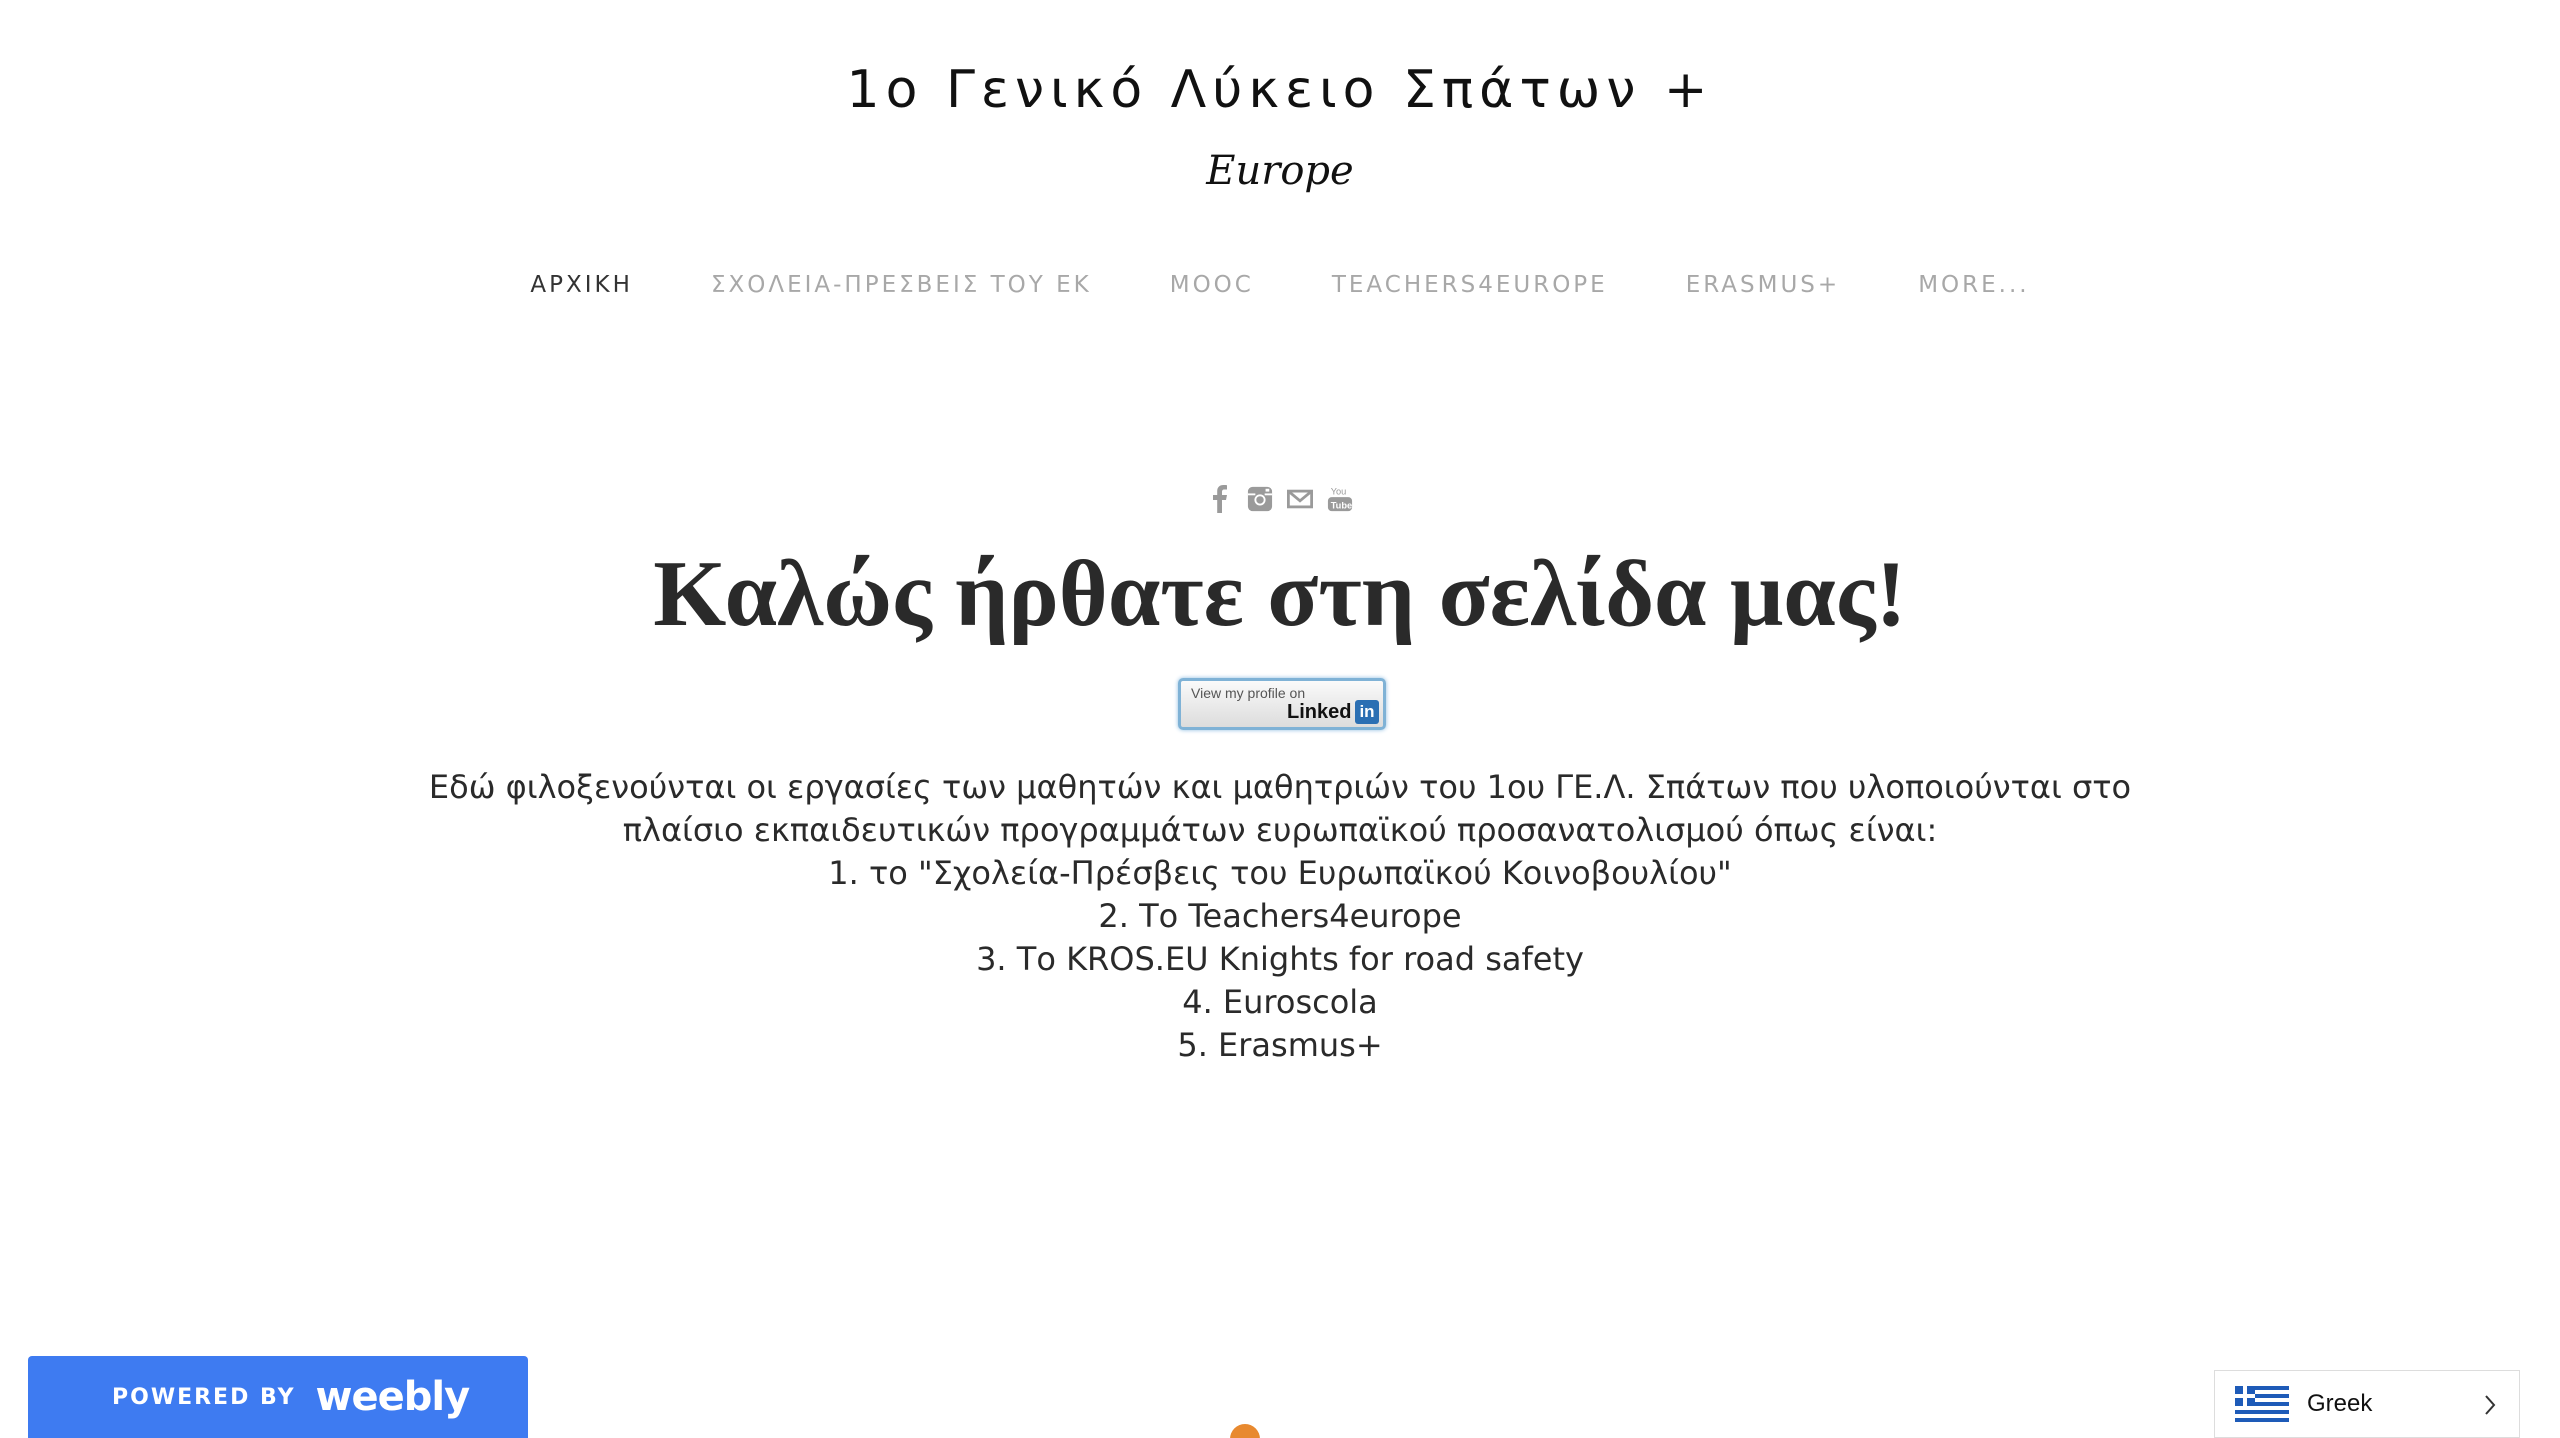 Image resolution: width=2560 pixels, height=1438 pixels. I want to click on social-icons: You Tube, so click(1280, 499).